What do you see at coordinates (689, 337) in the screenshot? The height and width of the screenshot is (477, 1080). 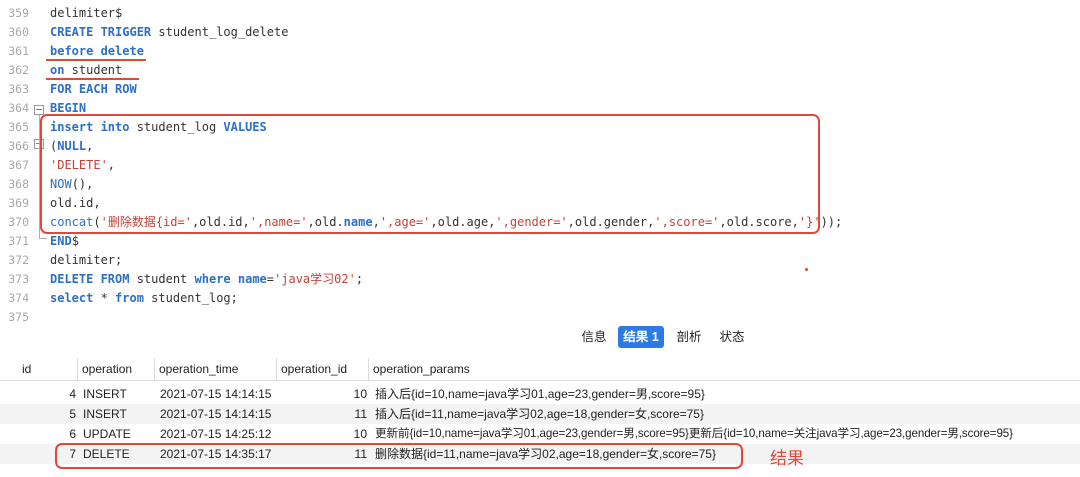 I see `tab-profile: 剖析` at bounding box center [689, 337].